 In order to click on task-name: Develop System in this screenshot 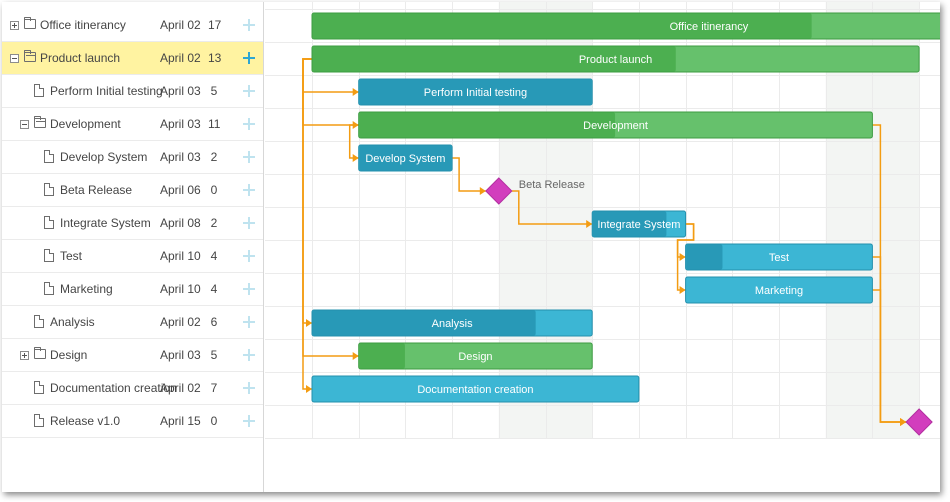, I will do `click(104, 157)`.